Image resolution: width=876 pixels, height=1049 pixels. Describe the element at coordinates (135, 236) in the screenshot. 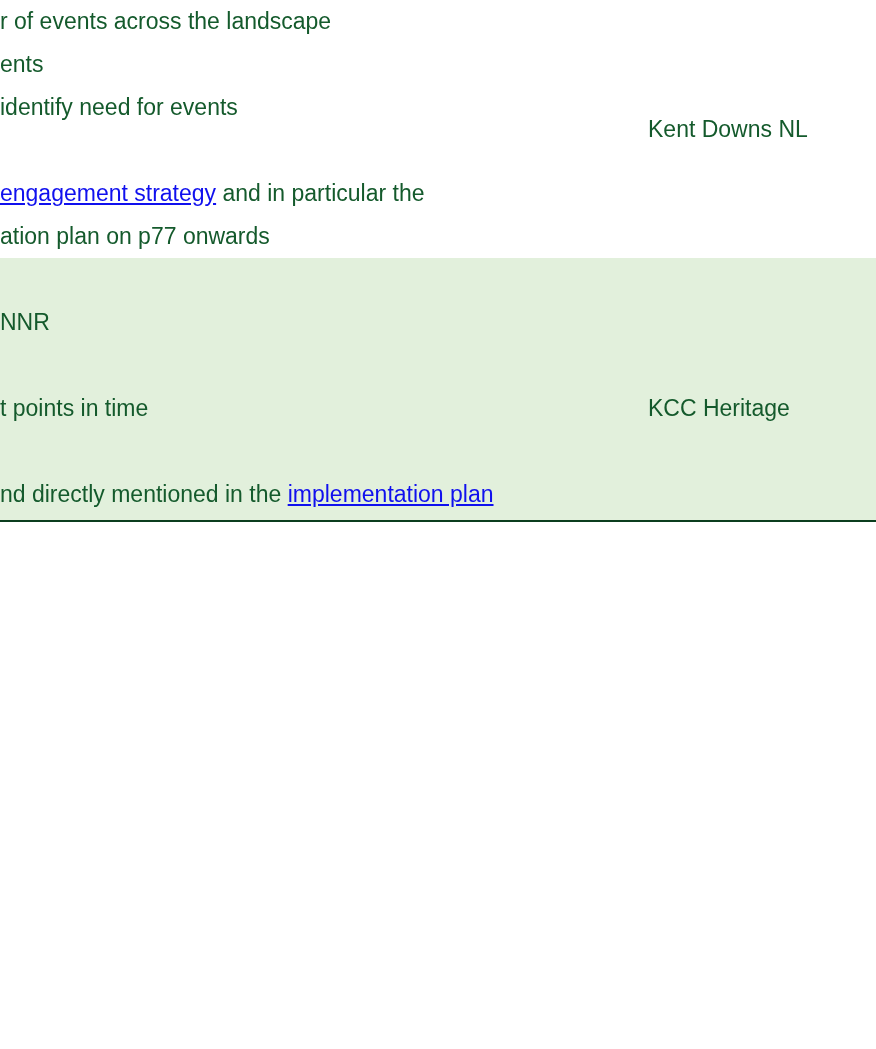

I see `text-line: ation plan on p77 onwards` at that location.